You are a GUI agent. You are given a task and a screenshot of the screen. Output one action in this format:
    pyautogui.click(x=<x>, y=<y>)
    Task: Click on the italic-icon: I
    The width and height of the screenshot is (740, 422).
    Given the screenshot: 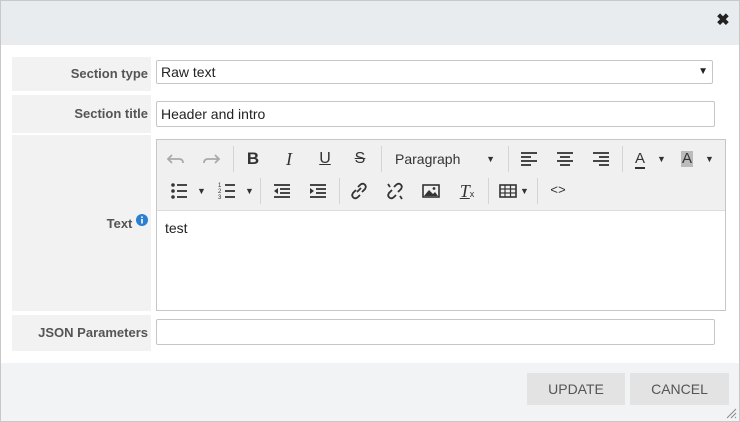 What is the action you would take?
    pyautogui.click(x=289, y=159)
    